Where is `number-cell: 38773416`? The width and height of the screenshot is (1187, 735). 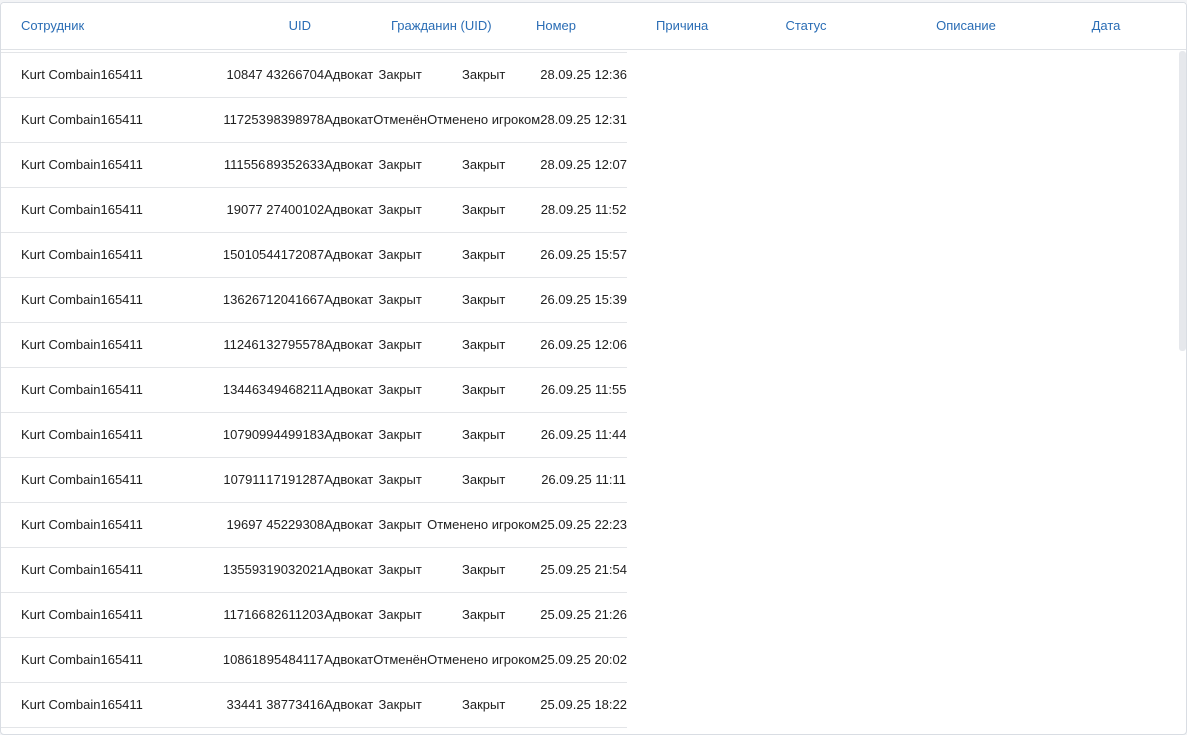 number-cell: 38773416 is located at coordinates (295, 705).